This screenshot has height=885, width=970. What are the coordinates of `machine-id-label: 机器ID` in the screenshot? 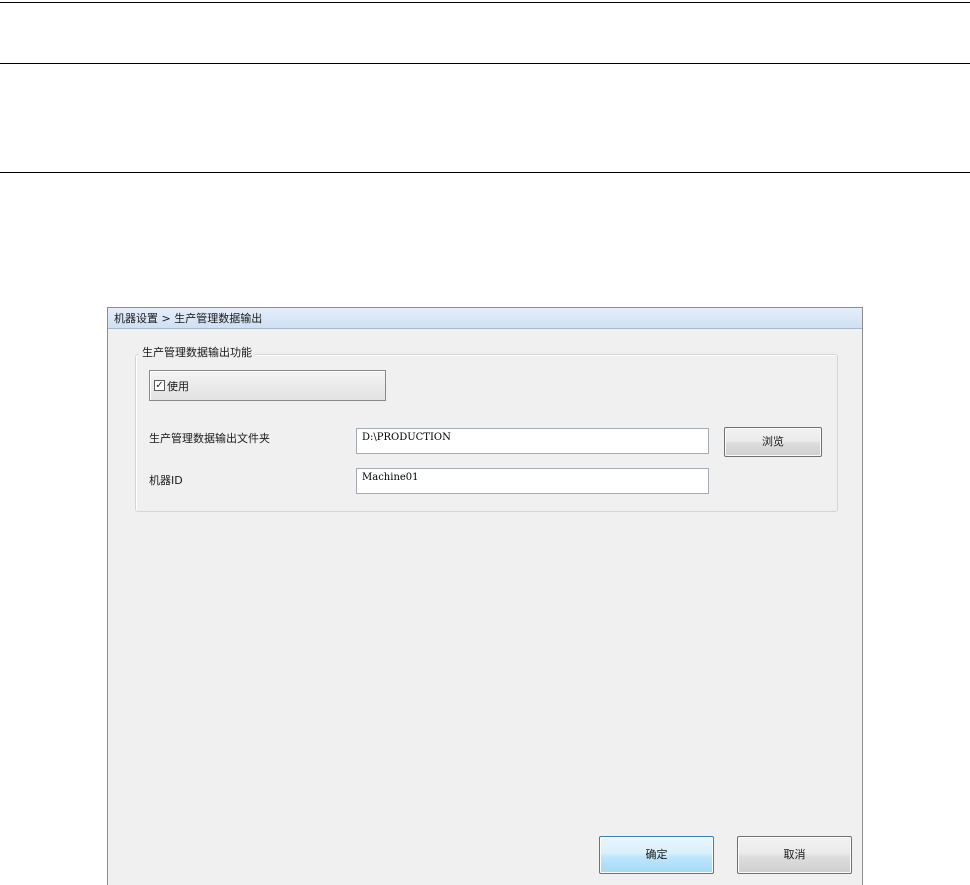 It's located at (166, 480).